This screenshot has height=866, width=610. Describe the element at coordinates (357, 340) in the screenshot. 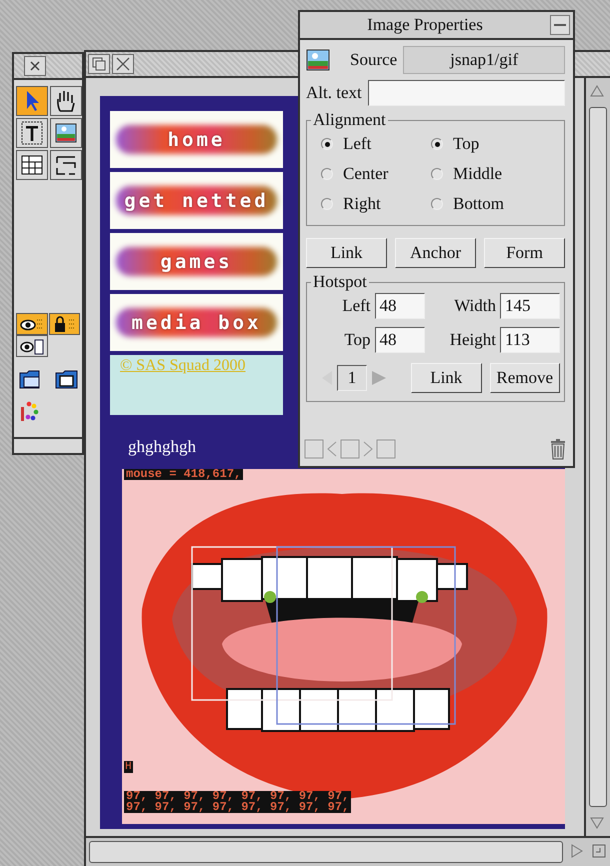

I see `field-label: Top` at that location.